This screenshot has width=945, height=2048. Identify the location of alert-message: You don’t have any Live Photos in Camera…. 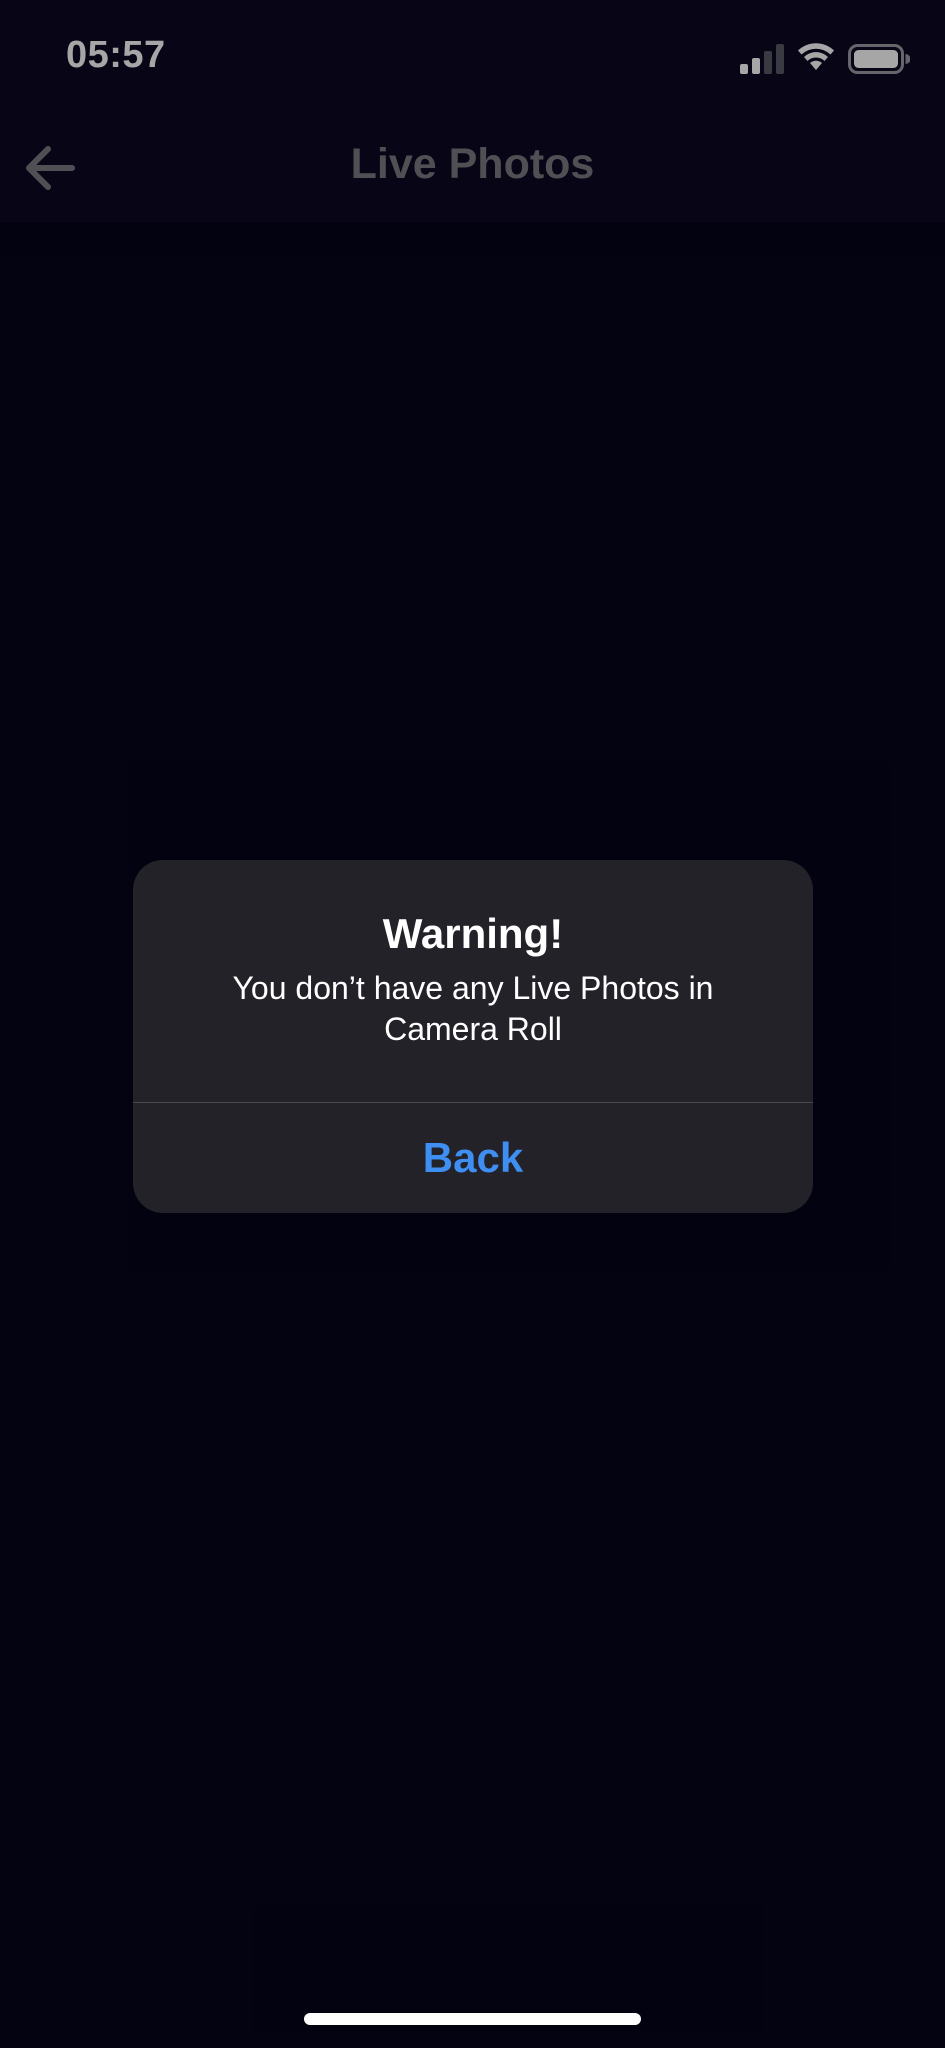
(473, 1008).